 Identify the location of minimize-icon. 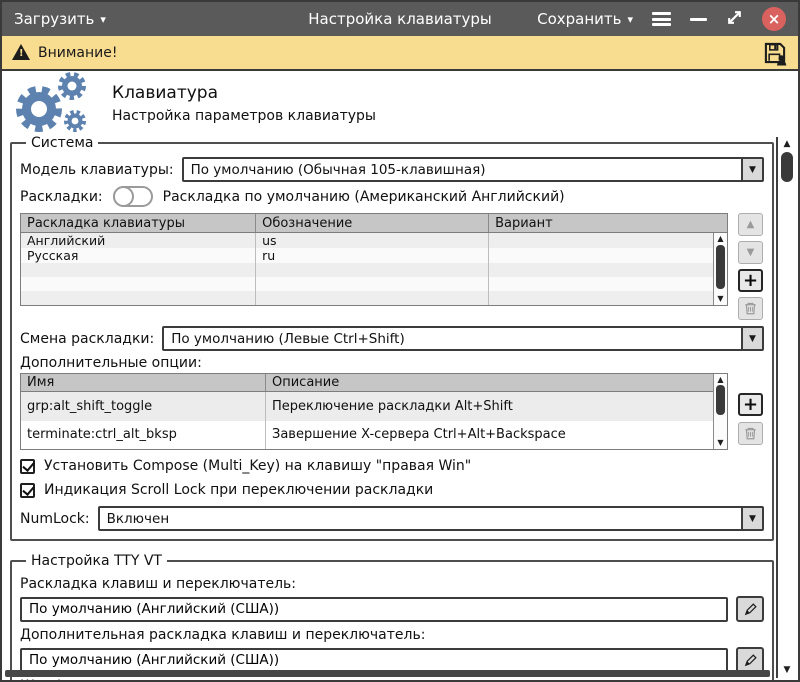
(698, 19).